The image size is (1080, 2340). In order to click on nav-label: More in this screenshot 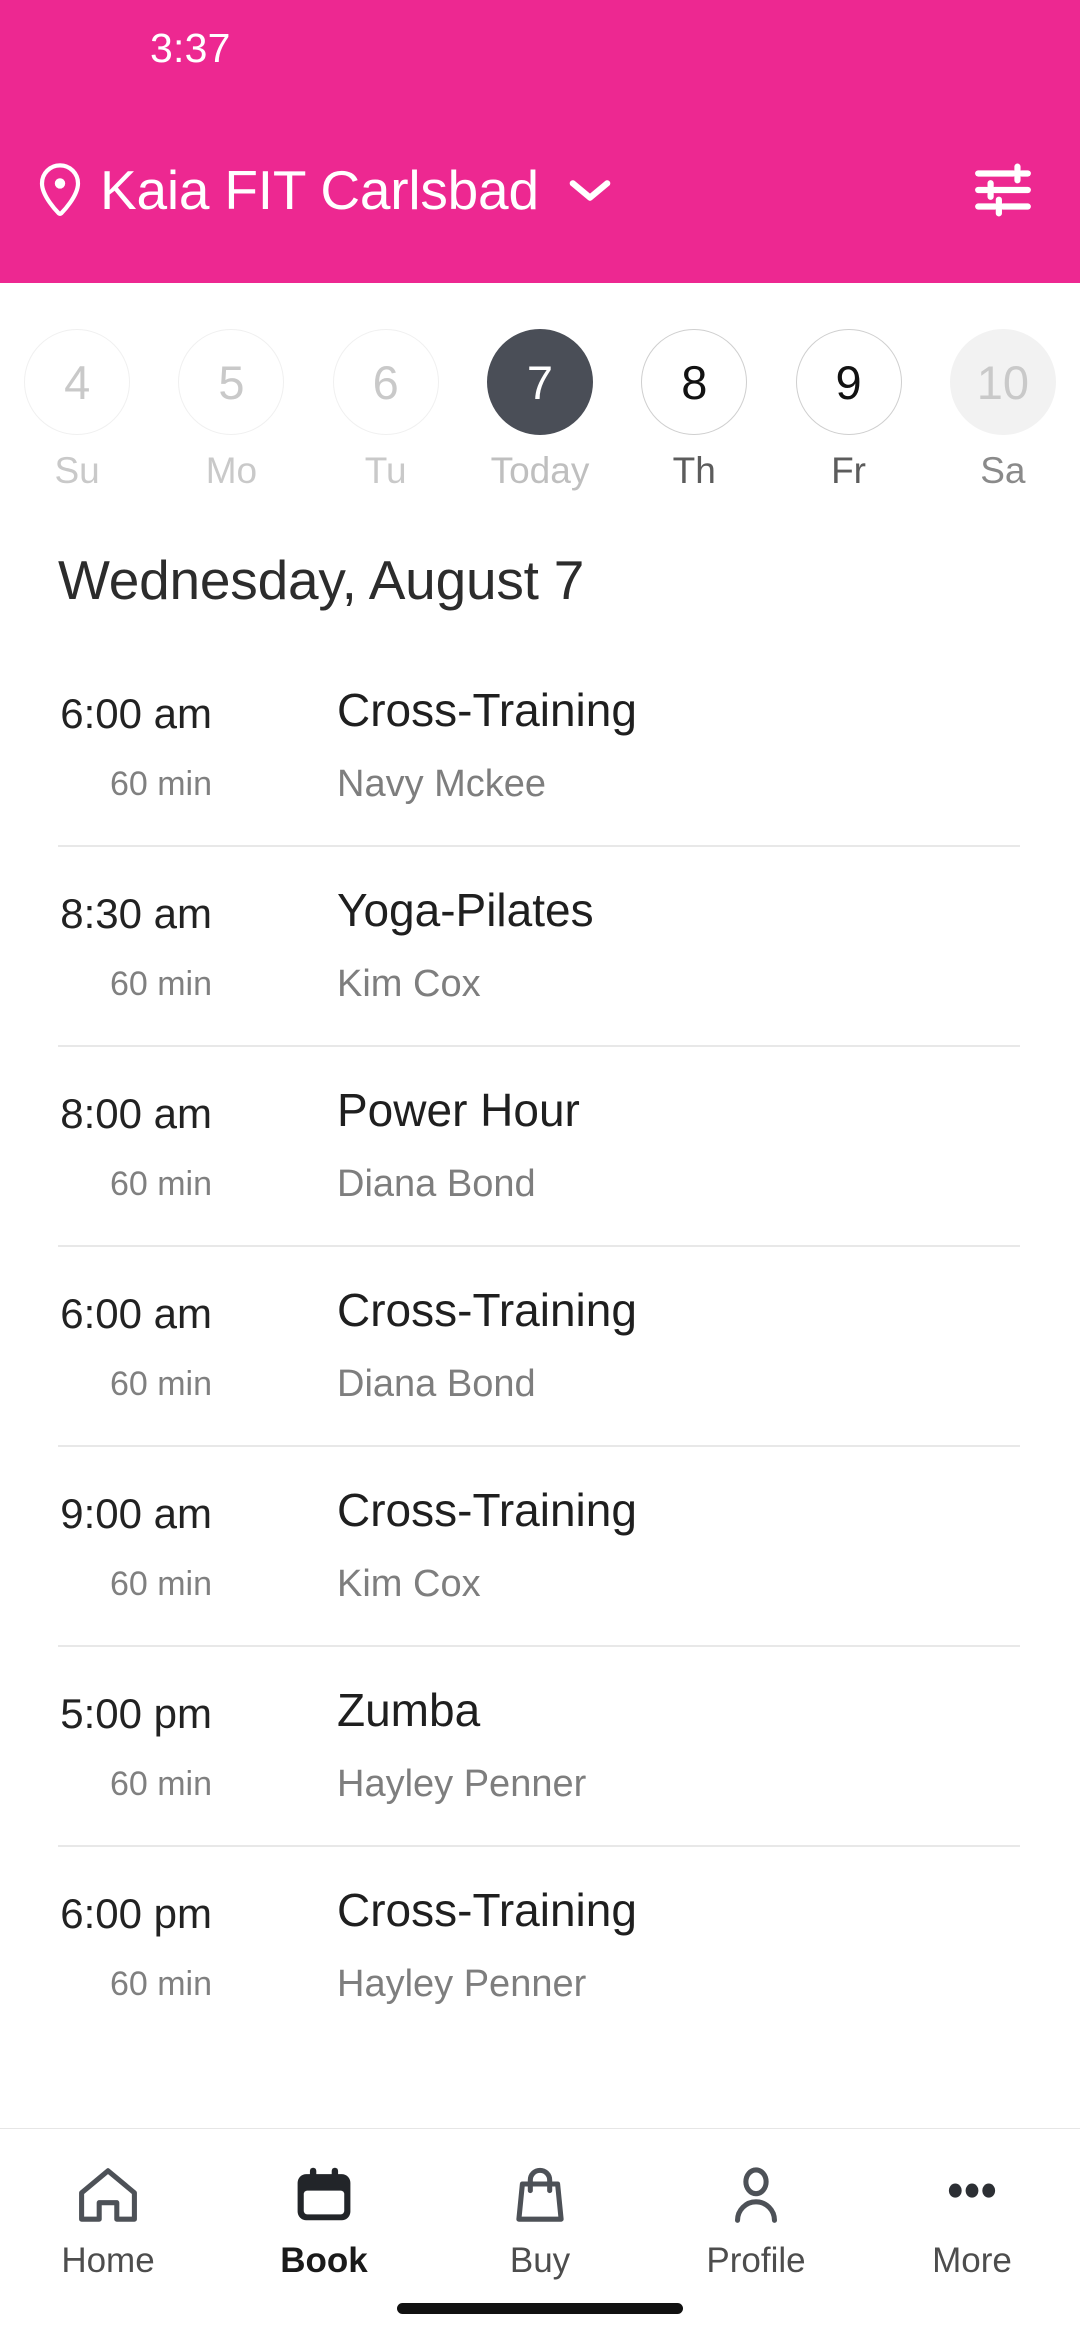, I will do `click(972, 2260)`.